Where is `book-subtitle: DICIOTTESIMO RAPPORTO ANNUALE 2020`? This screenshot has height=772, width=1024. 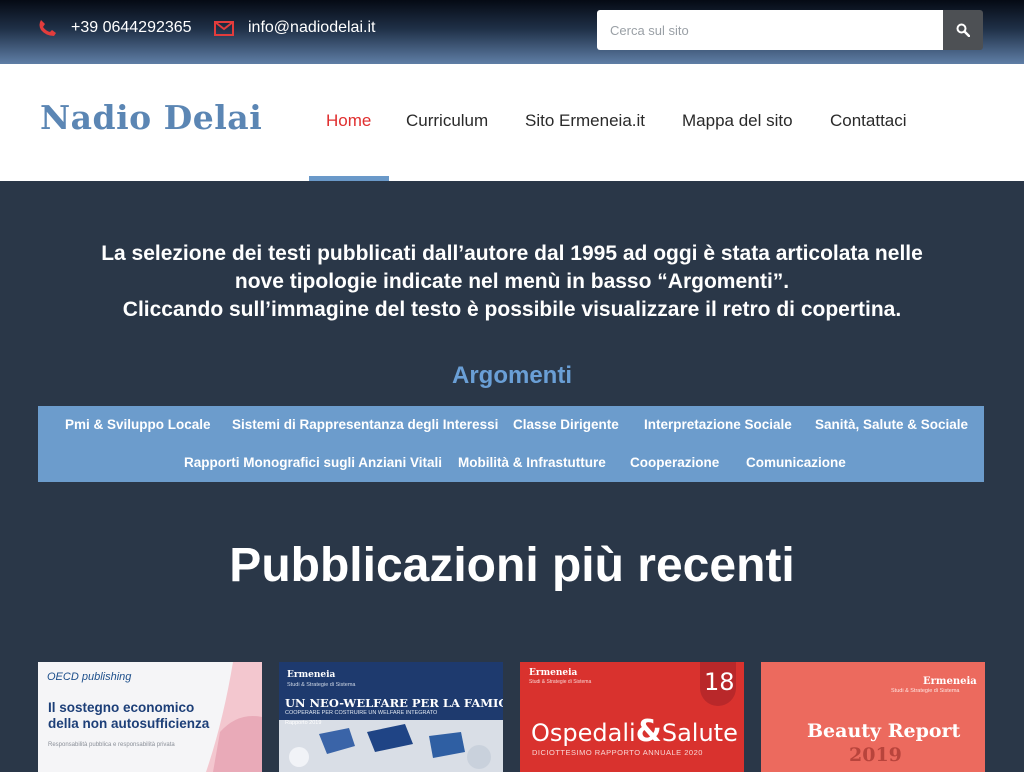
book-subtitle: DICIOTTESIMO RAPPORTO ANNUALE 2020 is located at coordinates (617, 752).